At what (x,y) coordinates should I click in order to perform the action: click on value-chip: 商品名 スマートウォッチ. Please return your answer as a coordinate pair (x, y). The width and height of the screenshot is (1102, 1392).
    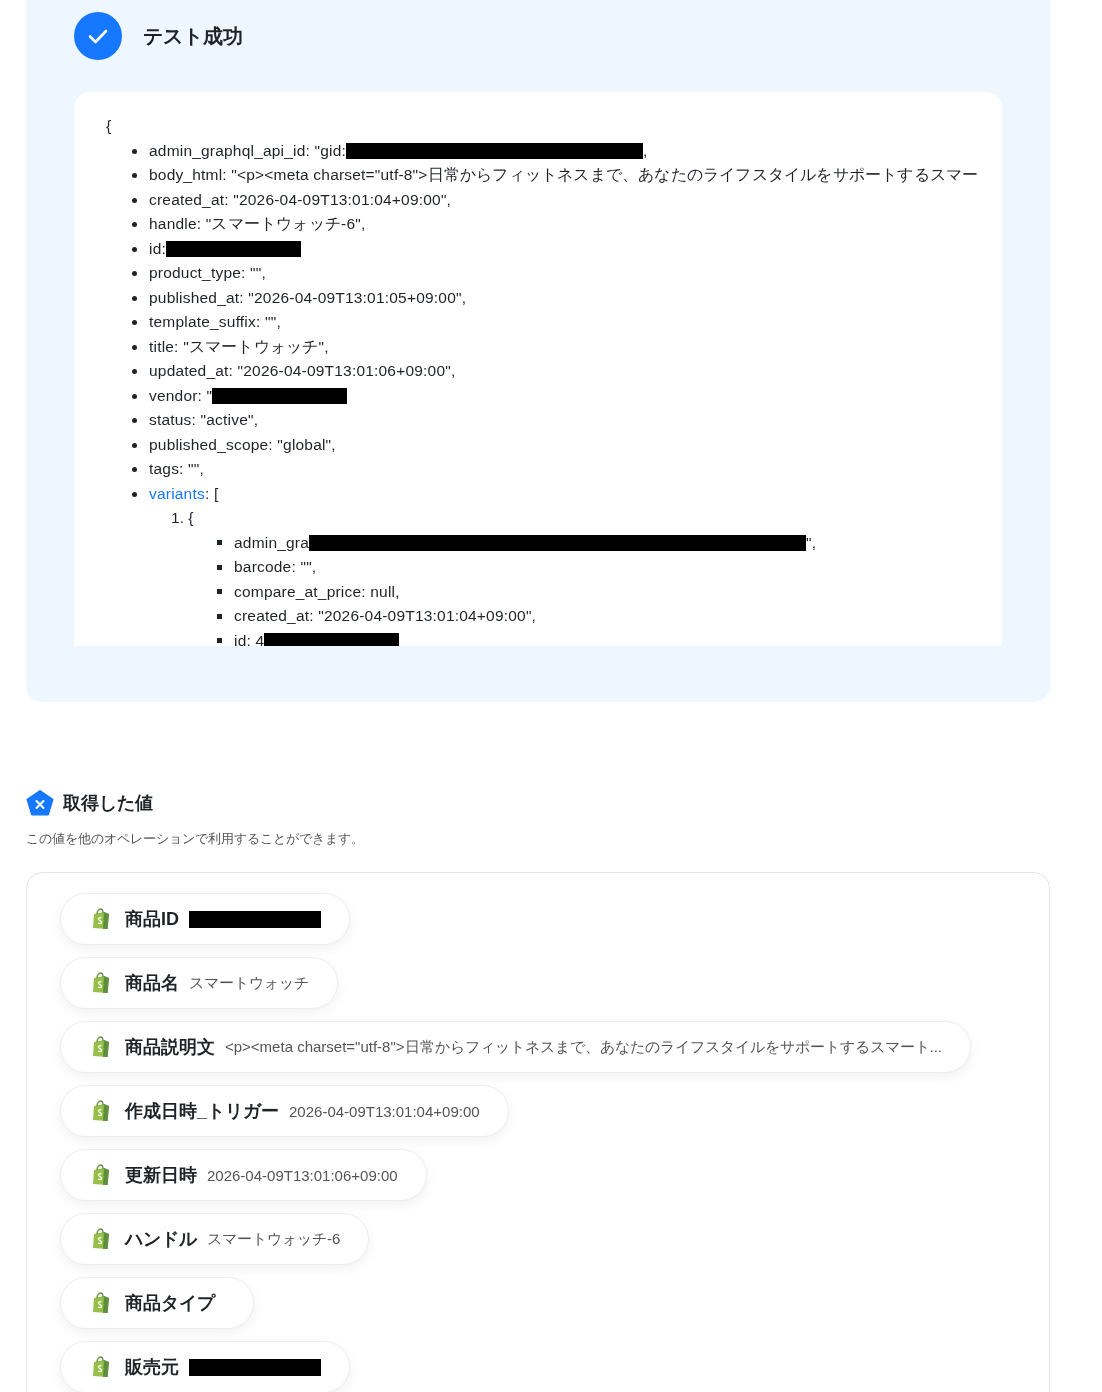
    Looking at the image, I should click on (199, 983).